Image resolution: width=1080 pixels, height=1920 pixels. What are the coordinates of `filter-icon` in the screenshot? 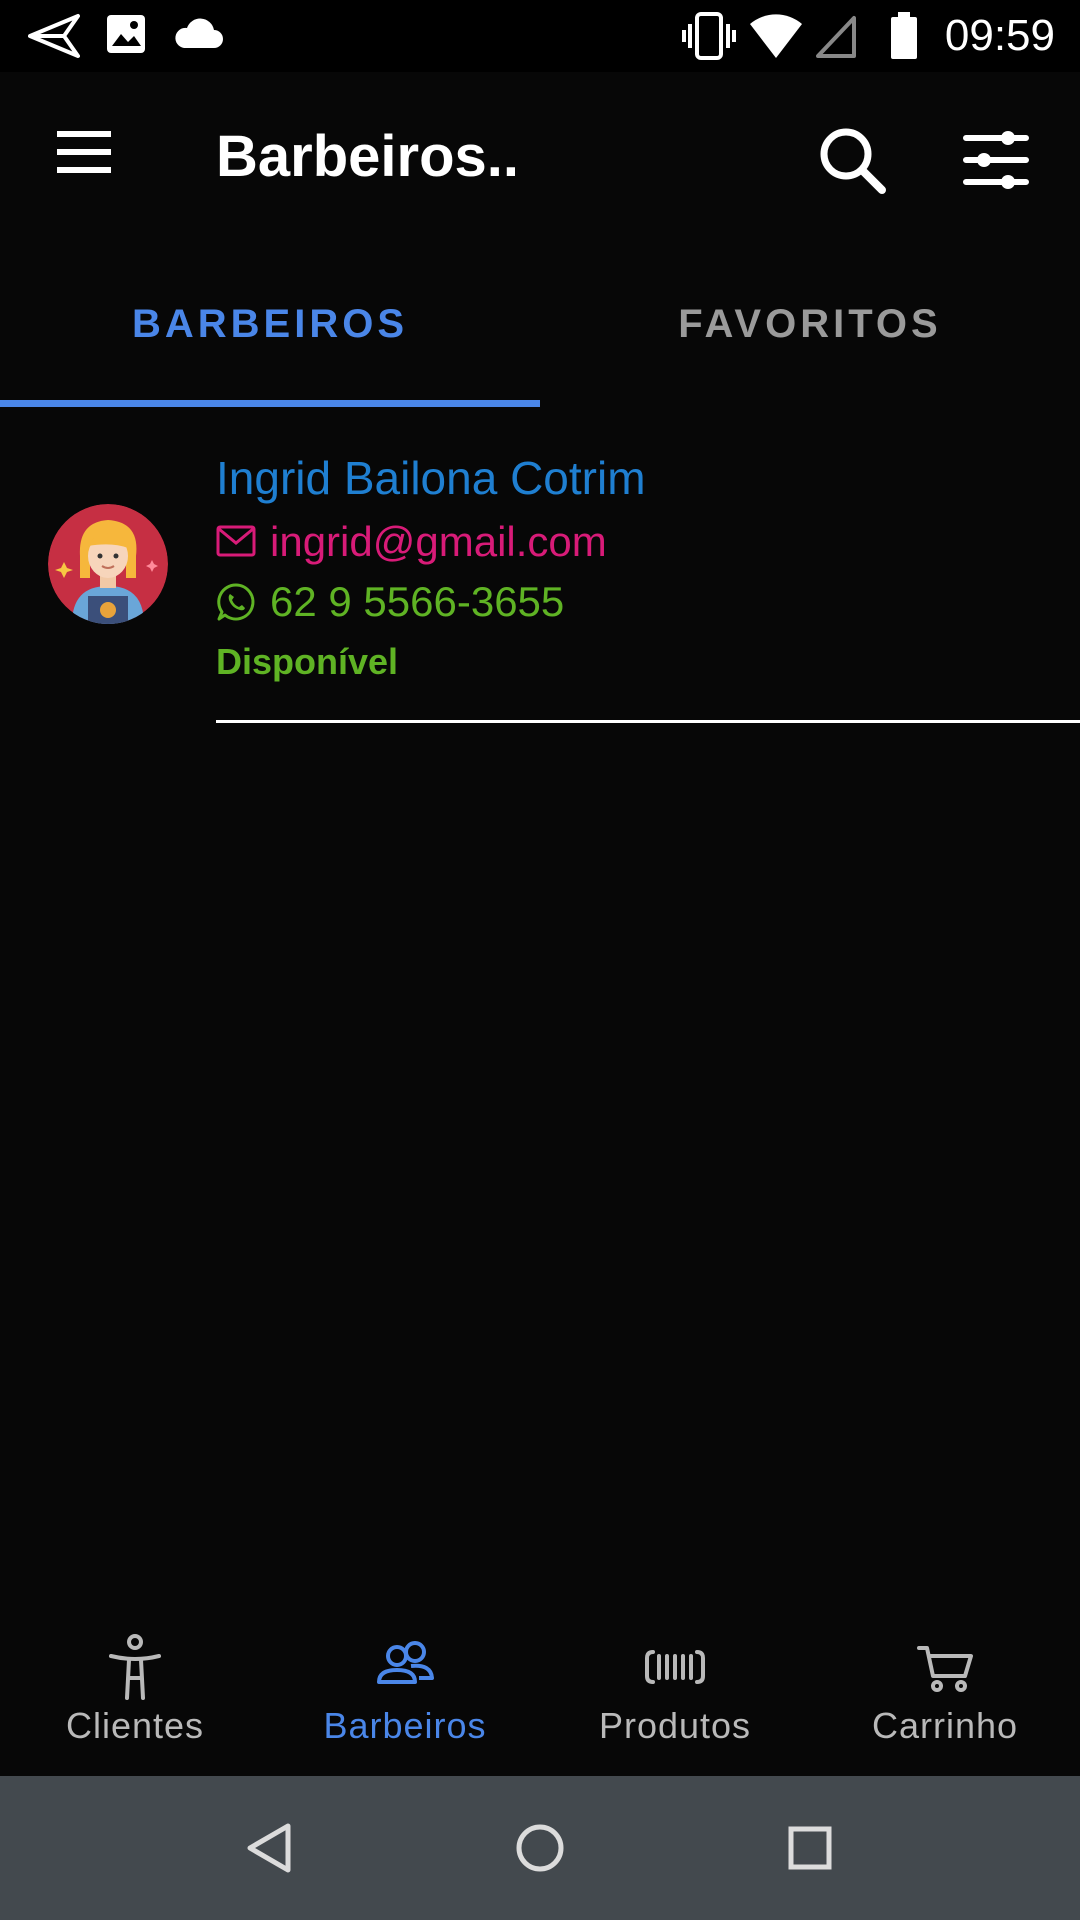 It's located at (996, 160).